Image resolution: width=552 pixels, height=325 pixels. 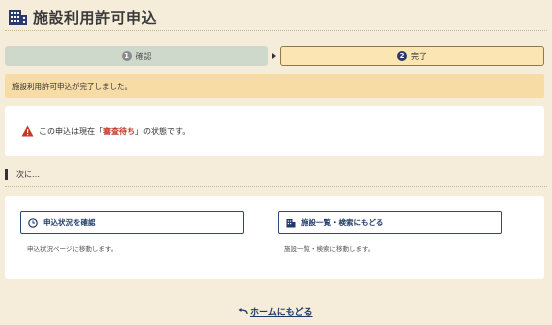 What do you see at coordinates (274, 86) in the screenshot?
I see `completion-banner: 施設利用許可申込が完了しました。` at bounding box center [274, 86].